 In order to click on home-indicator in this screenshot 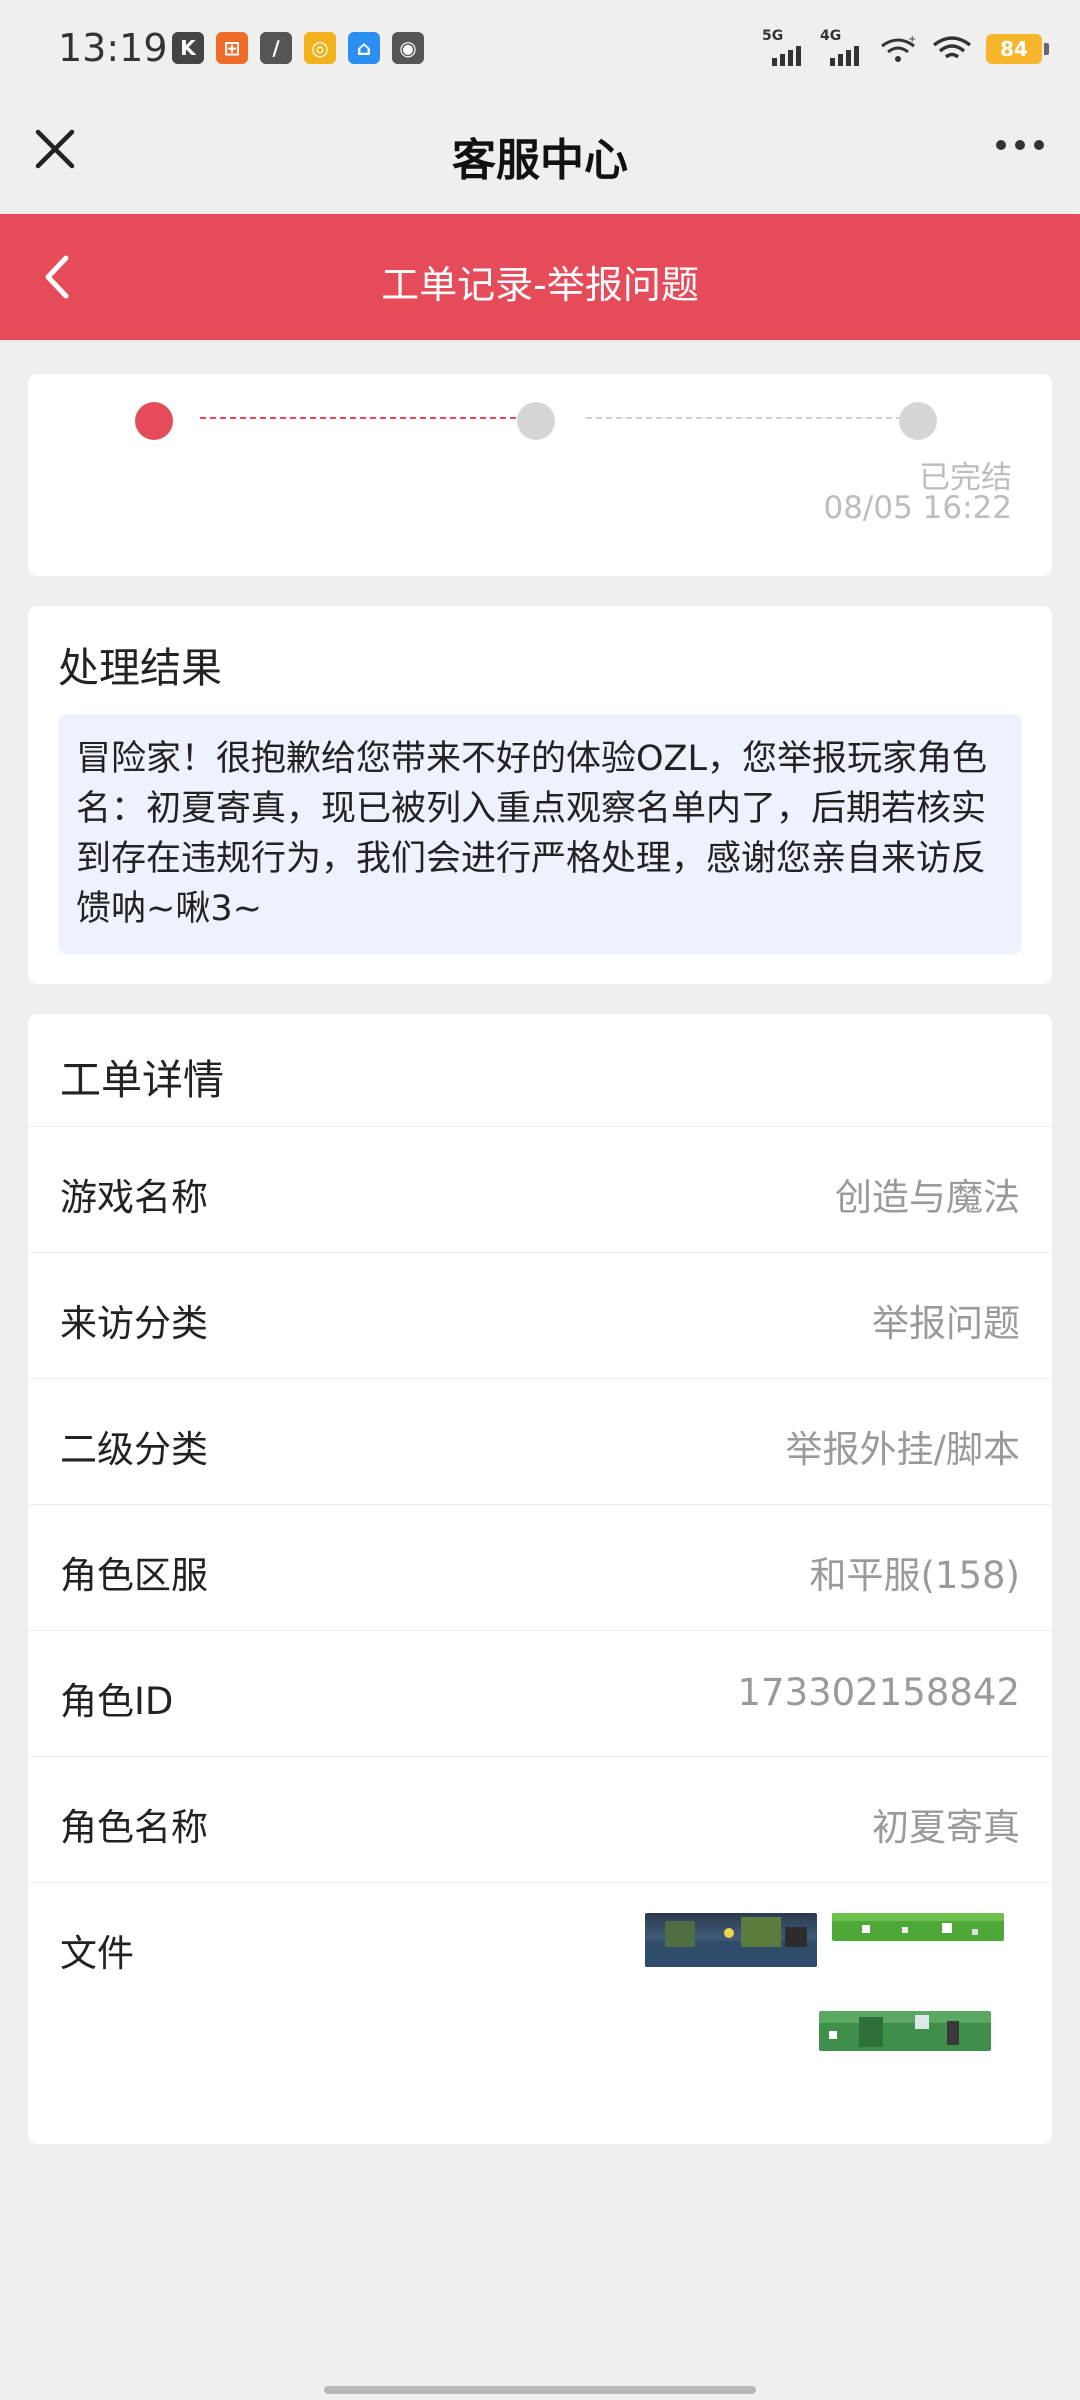, I will do `click(540, 2390)`.